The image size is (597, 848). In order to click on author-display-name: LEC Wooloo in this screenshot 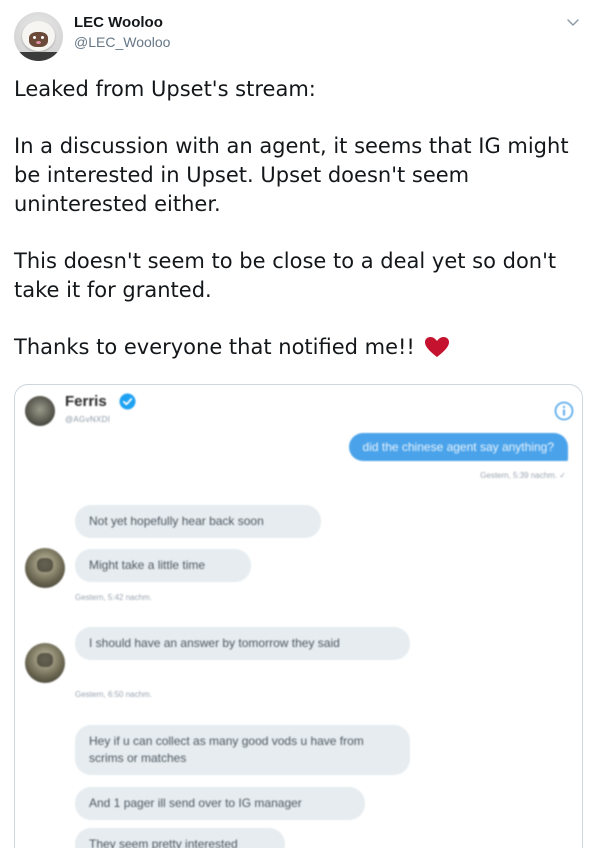, I will do `click(118, 22)`.